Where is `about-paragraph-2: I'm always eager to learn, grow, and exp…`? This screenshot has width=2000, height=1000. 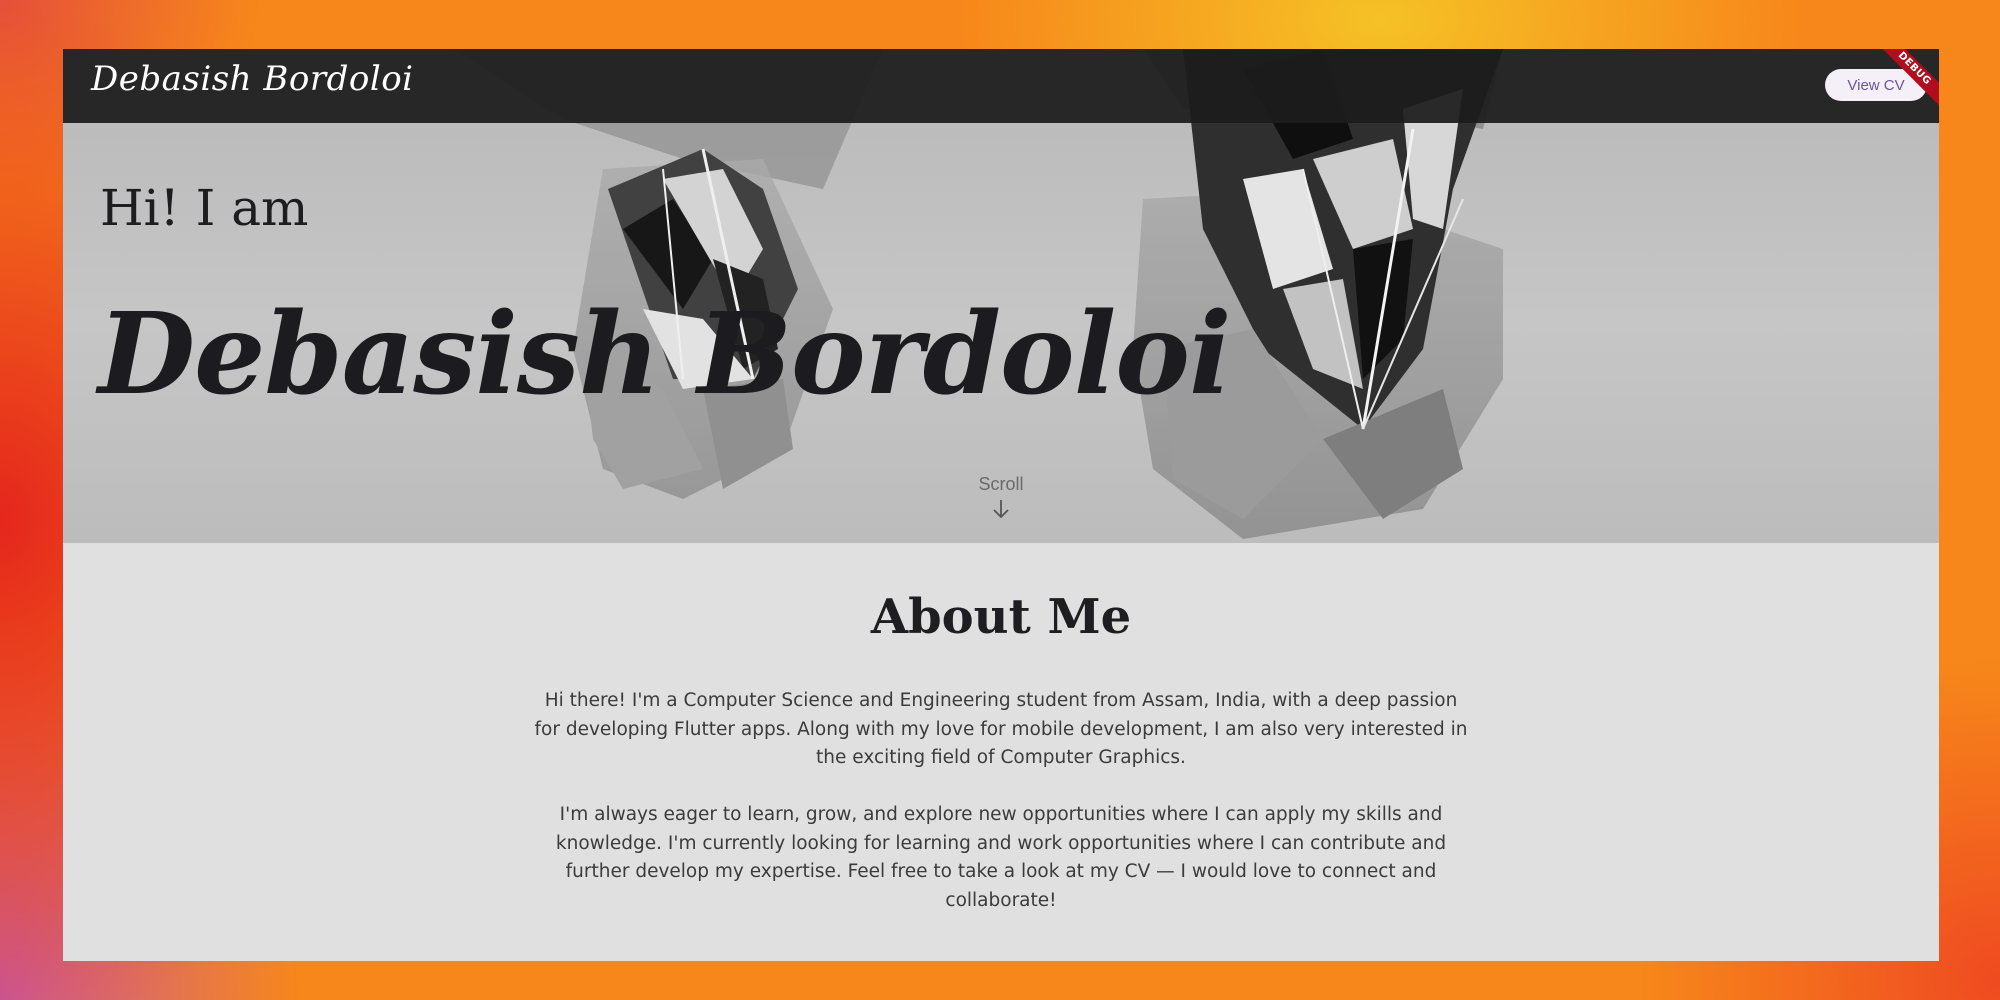 about-paragraph-2: I'm always eager to learn, grow, and exp… is located at coordinates (1001, 857).